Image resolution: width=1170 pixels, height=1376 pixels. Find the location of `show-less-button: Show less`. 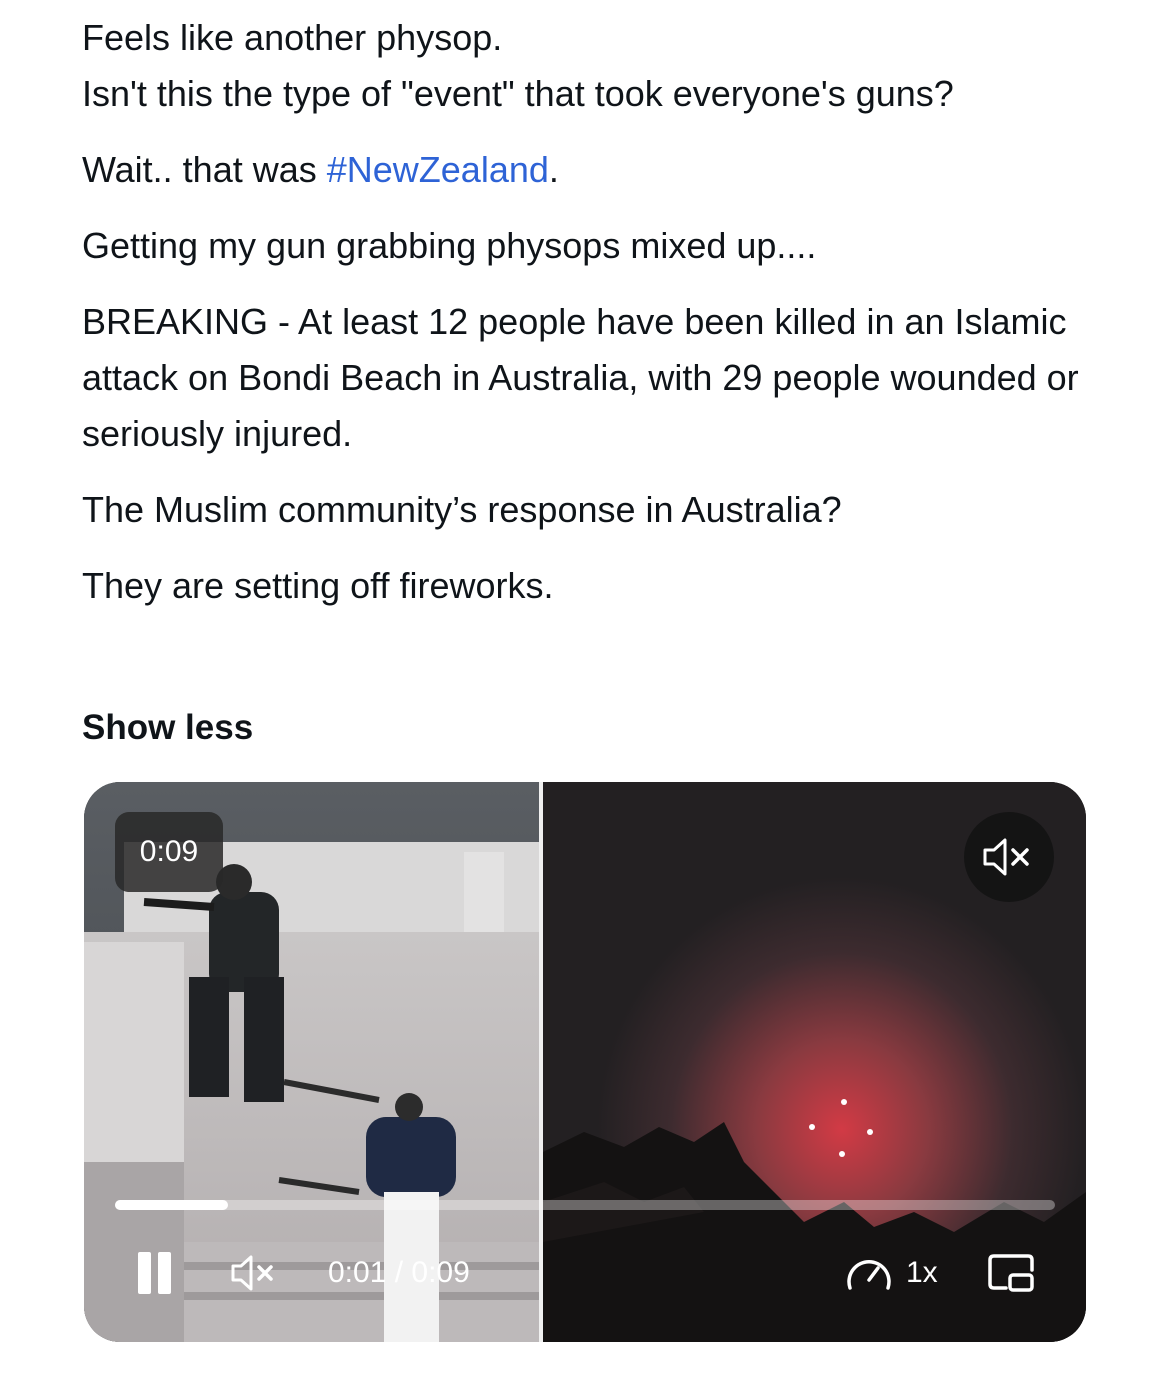

show-less-button: Show less is located at coordinates (167, 728).